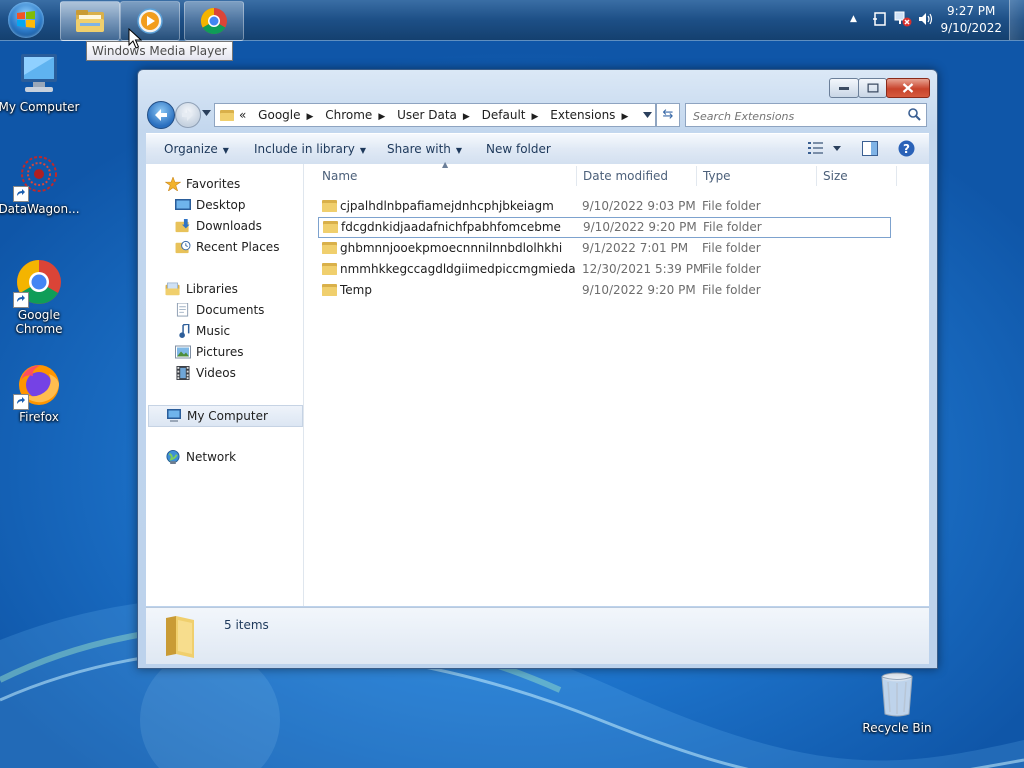  Describe the element at coordinates (640, 227) in the screenshot. I see `file-date: 9/10/2022 9:20 PM` at that location.